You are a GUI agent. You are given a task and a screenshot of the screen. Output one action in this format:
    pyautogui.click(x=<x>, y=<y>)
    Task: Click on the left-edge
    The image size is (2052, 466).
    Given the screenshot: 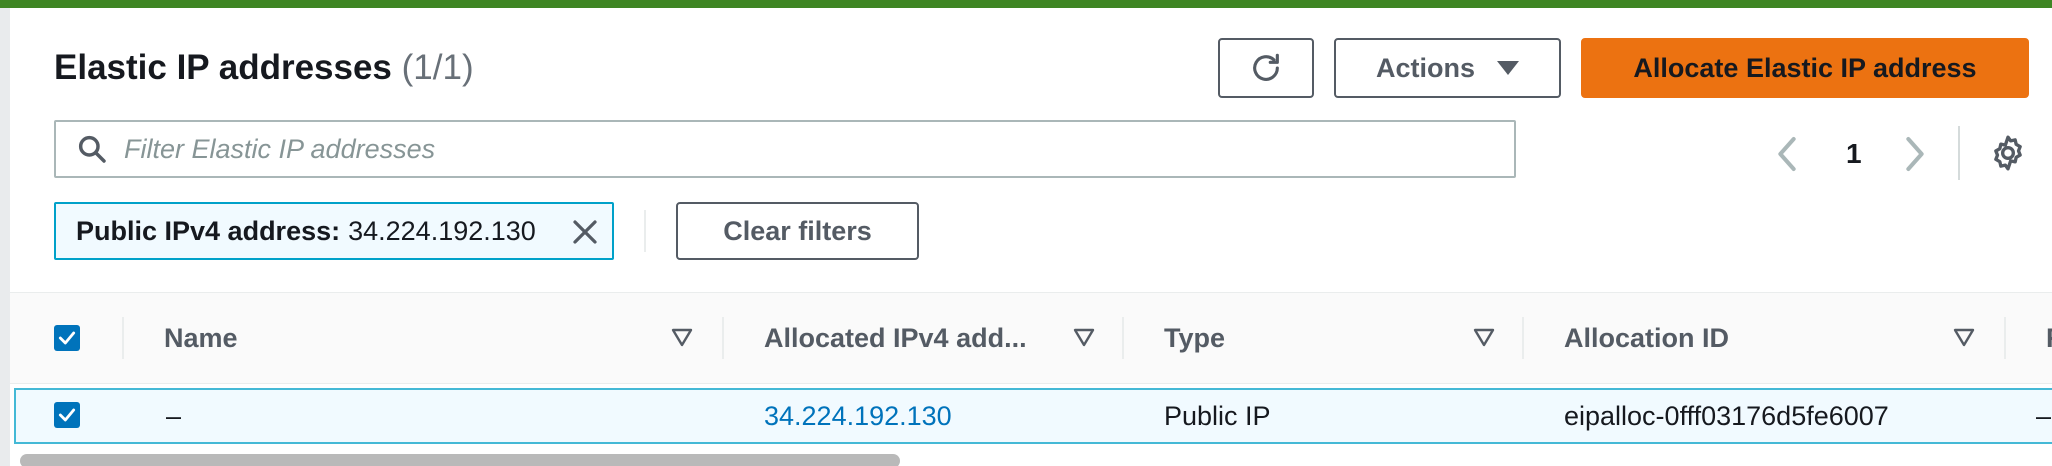 What is the action you would take?
    pyautogui.click(x=5, y=233)
    